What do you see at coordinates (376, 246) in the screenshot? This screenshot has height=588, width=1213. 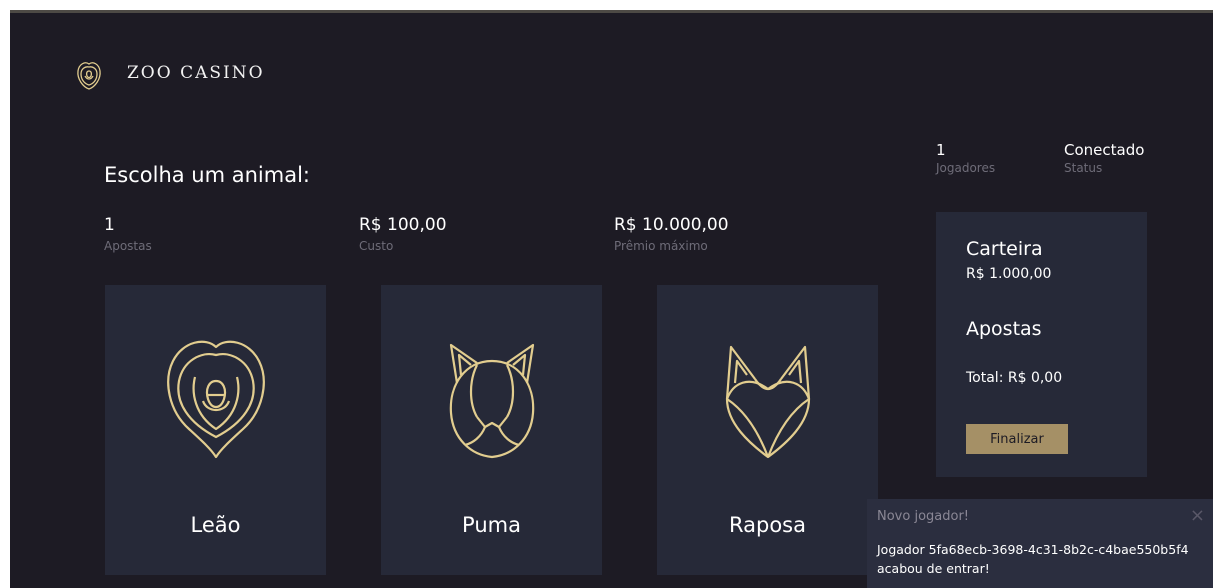 I see `cost-label: Custo` at bounding box center [376, 246].